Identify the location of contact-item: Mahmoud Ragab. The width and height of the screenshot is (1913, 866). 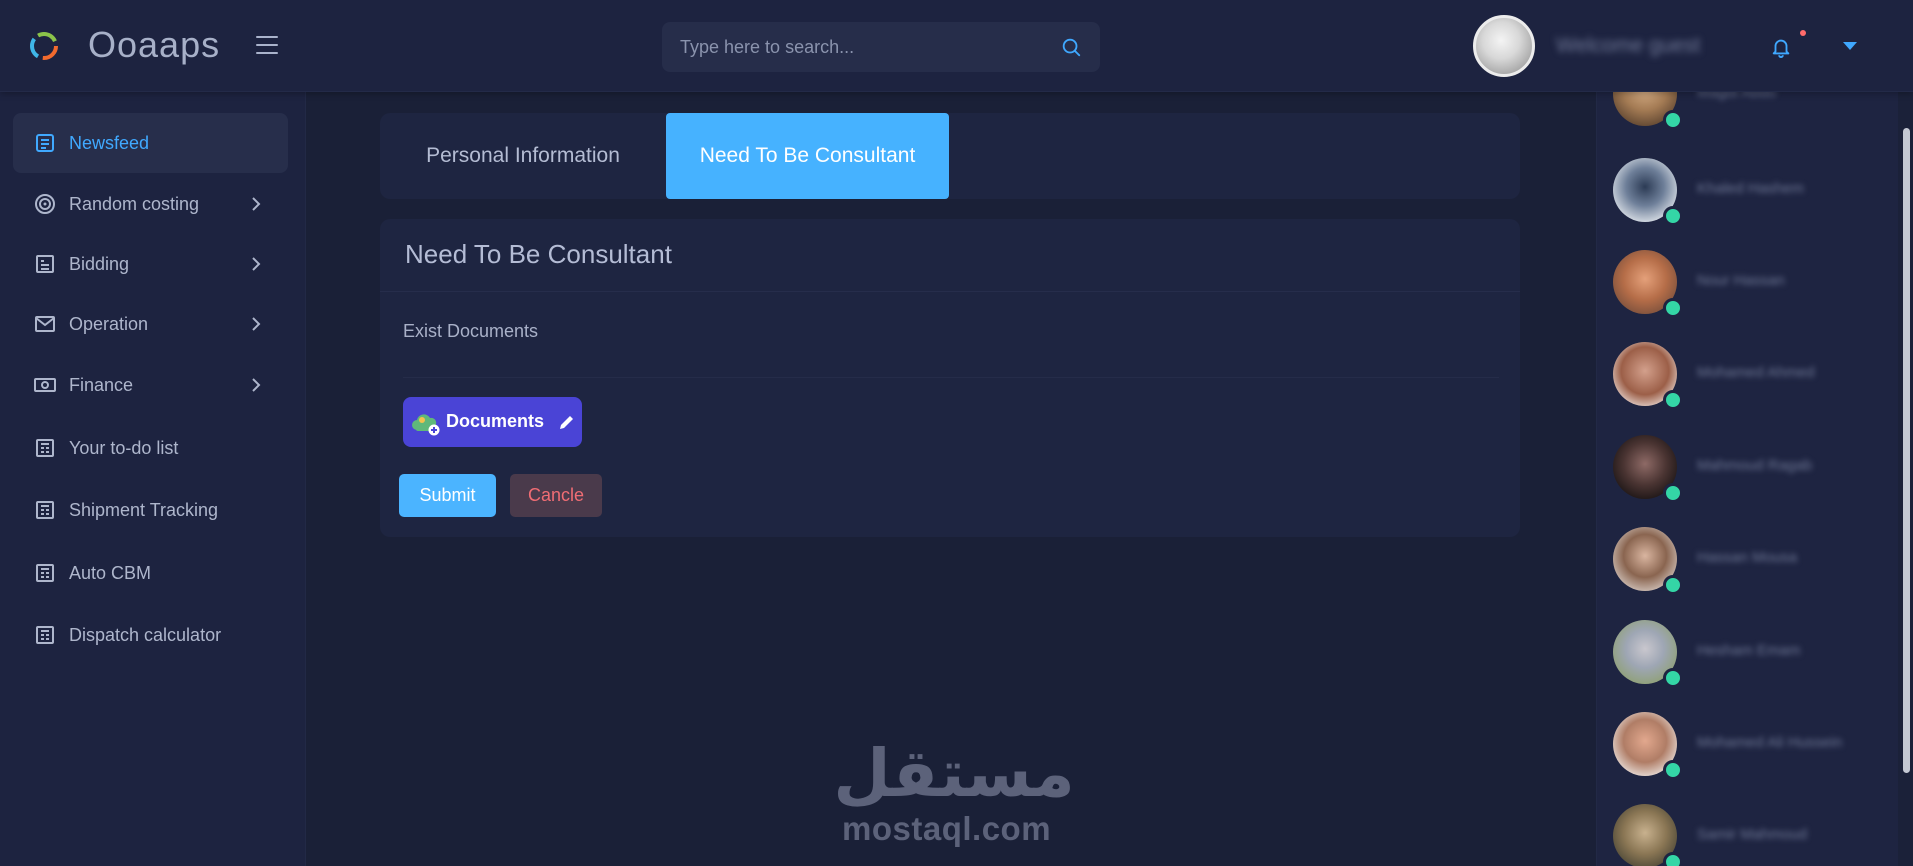
(1753, 470).